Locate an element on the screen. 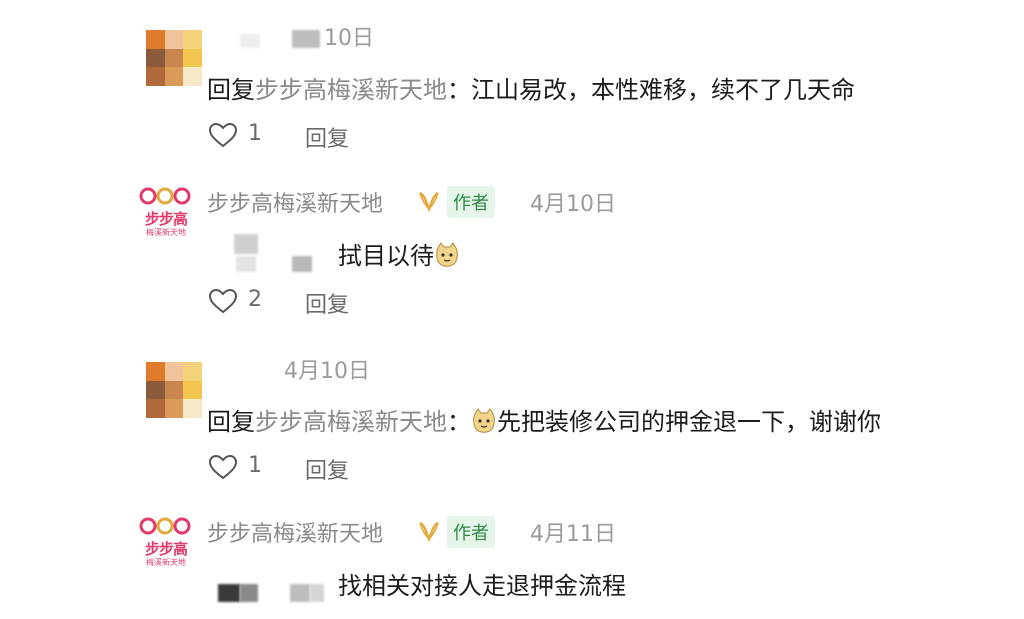  comment-date: 4月11日 is located at coordinates (573, 534).